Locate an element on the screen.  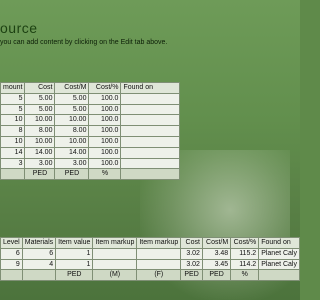
cell-cost: 3.00 is located at coordinates (40, 163).